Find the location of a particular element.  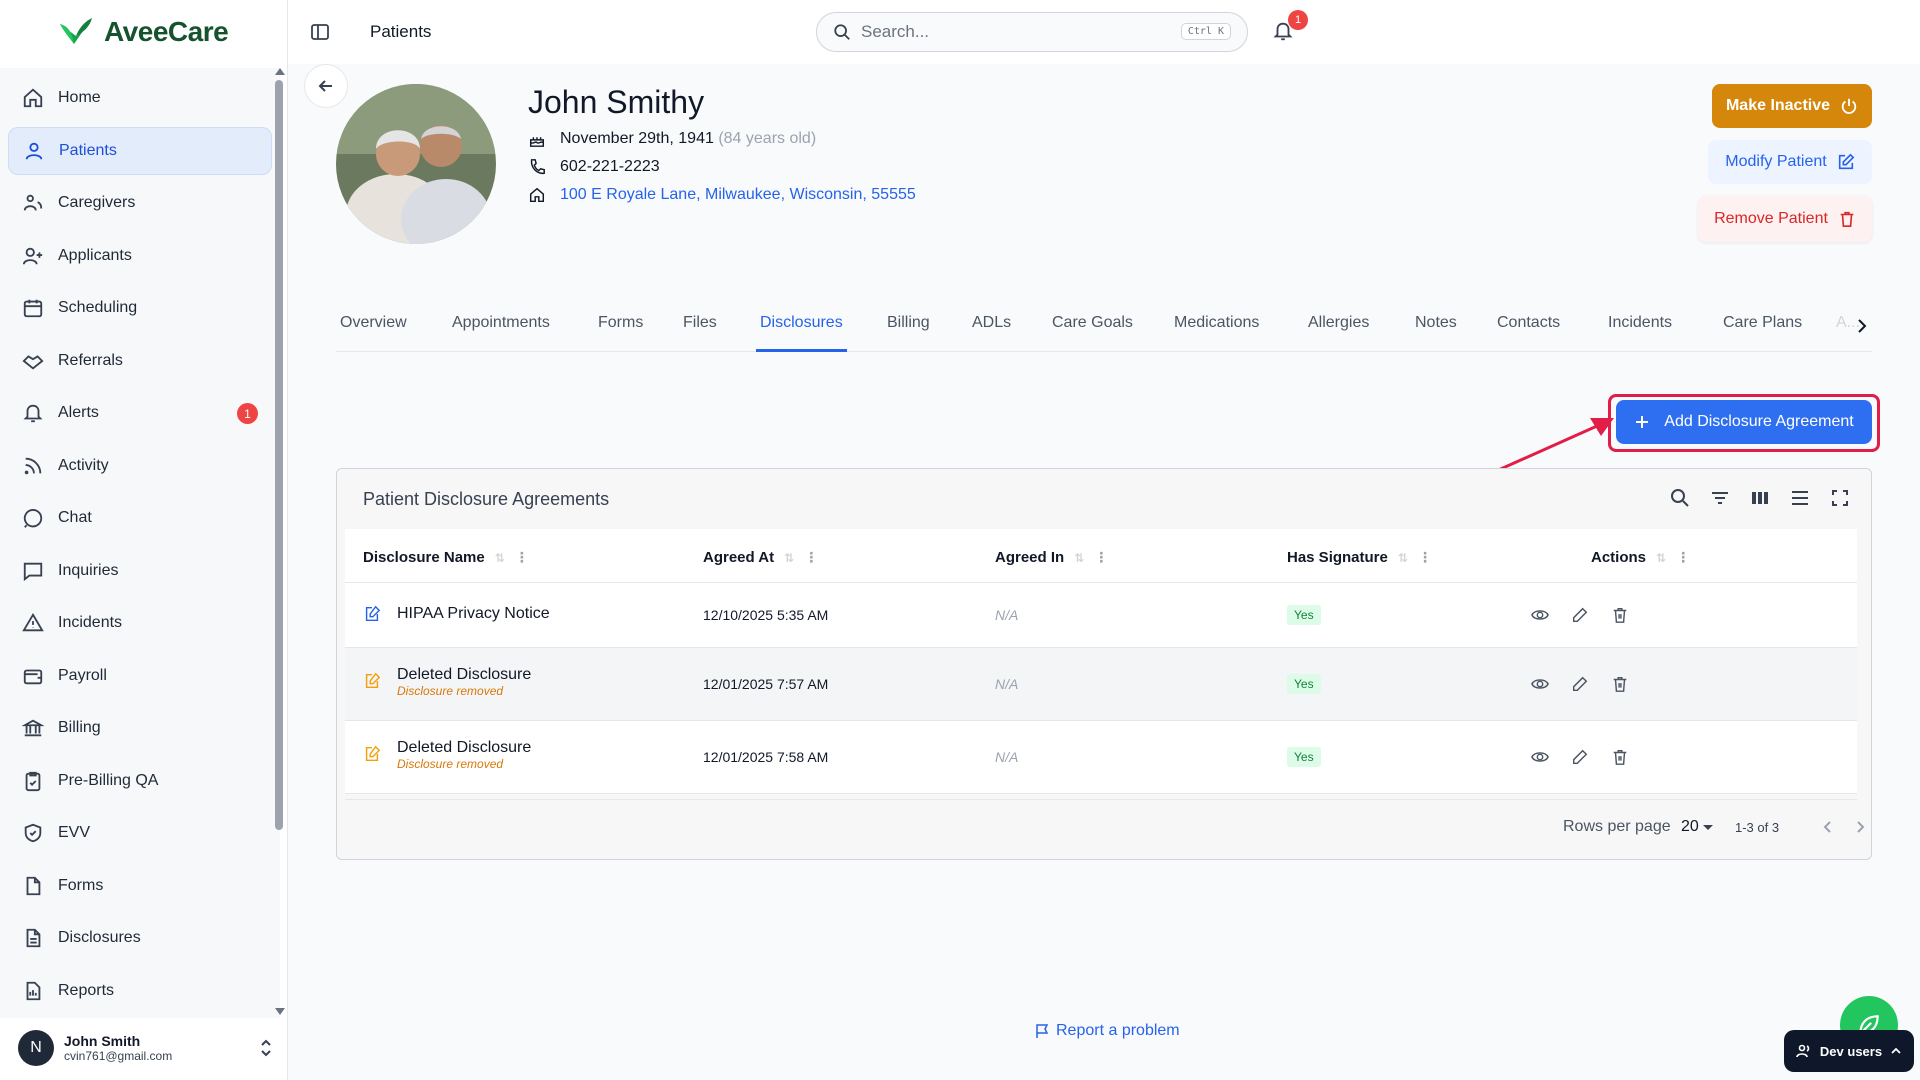

sidebar-item-alerts: Alerts 1 is located at coordinates (140, 413).